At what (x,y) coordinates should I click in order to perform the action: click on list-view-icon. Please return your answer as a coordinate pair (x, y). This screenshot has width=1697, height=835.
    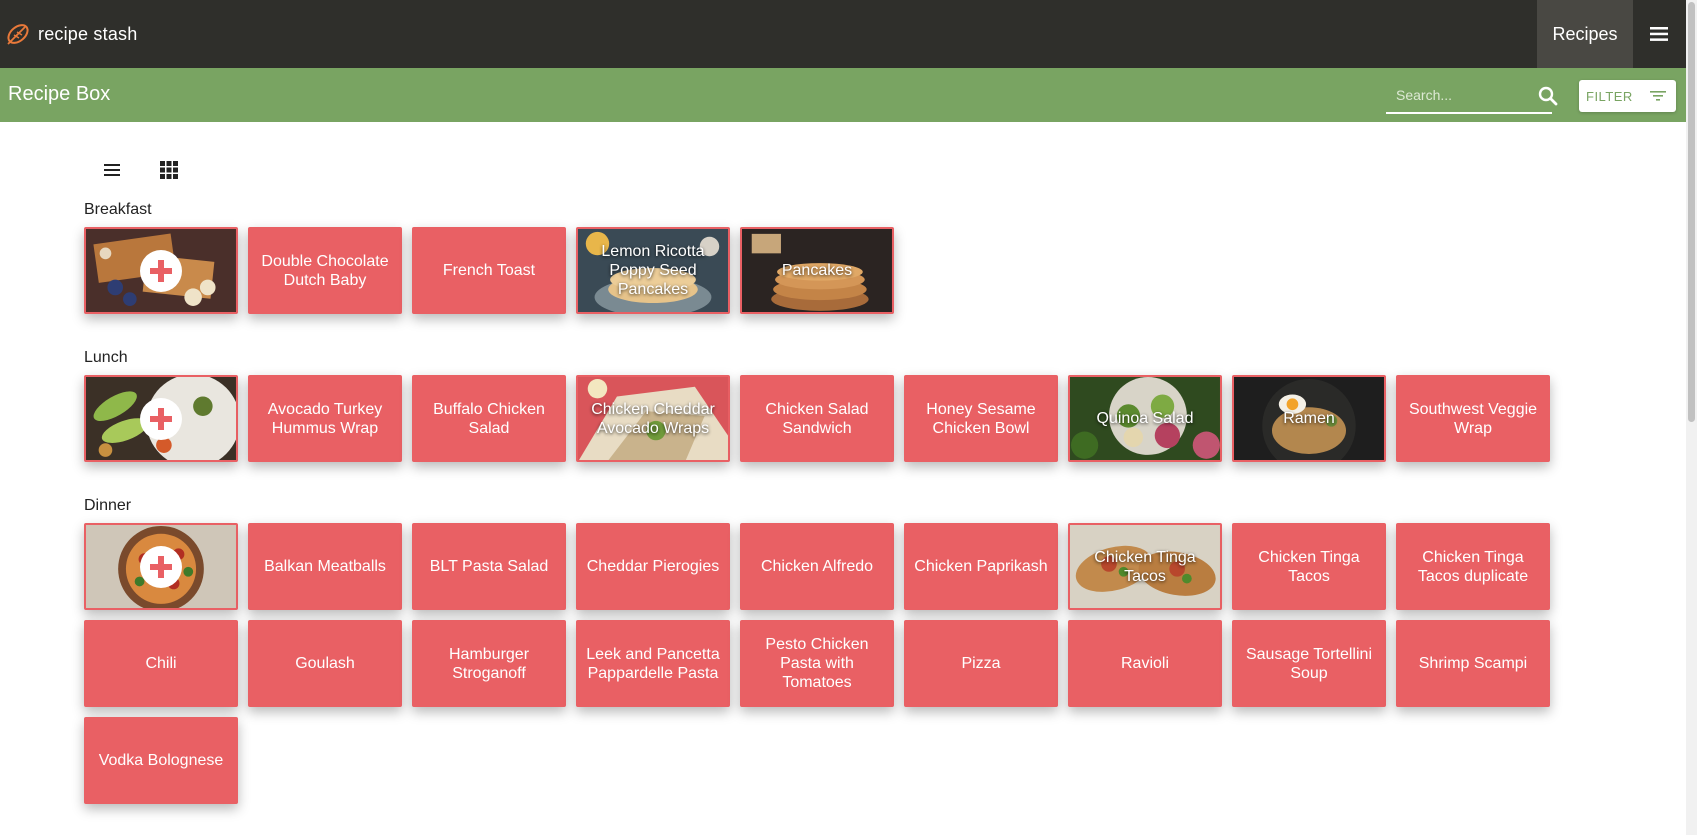
    Looking at the image, I should click on (112, 170).